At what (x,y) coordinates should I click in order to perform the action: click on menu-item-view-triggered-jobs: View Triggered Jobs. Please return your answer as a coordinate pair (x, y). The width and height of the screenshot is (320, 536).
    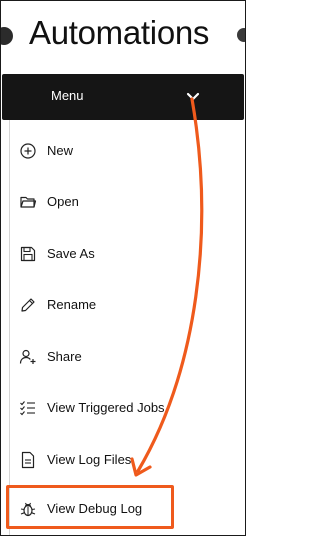
    Looking at the image, I should click on (131, 408).